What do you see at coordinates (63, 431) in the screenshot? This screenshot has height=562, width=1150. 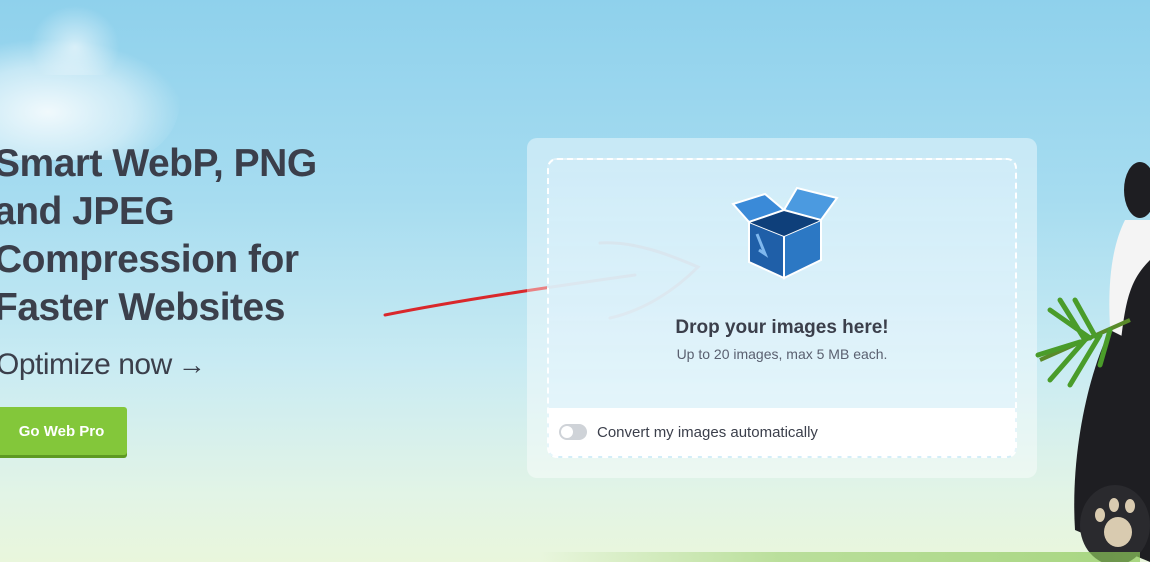 I see `go-web-pro-button: Go Web Pro` at bounding box center [63, 431].